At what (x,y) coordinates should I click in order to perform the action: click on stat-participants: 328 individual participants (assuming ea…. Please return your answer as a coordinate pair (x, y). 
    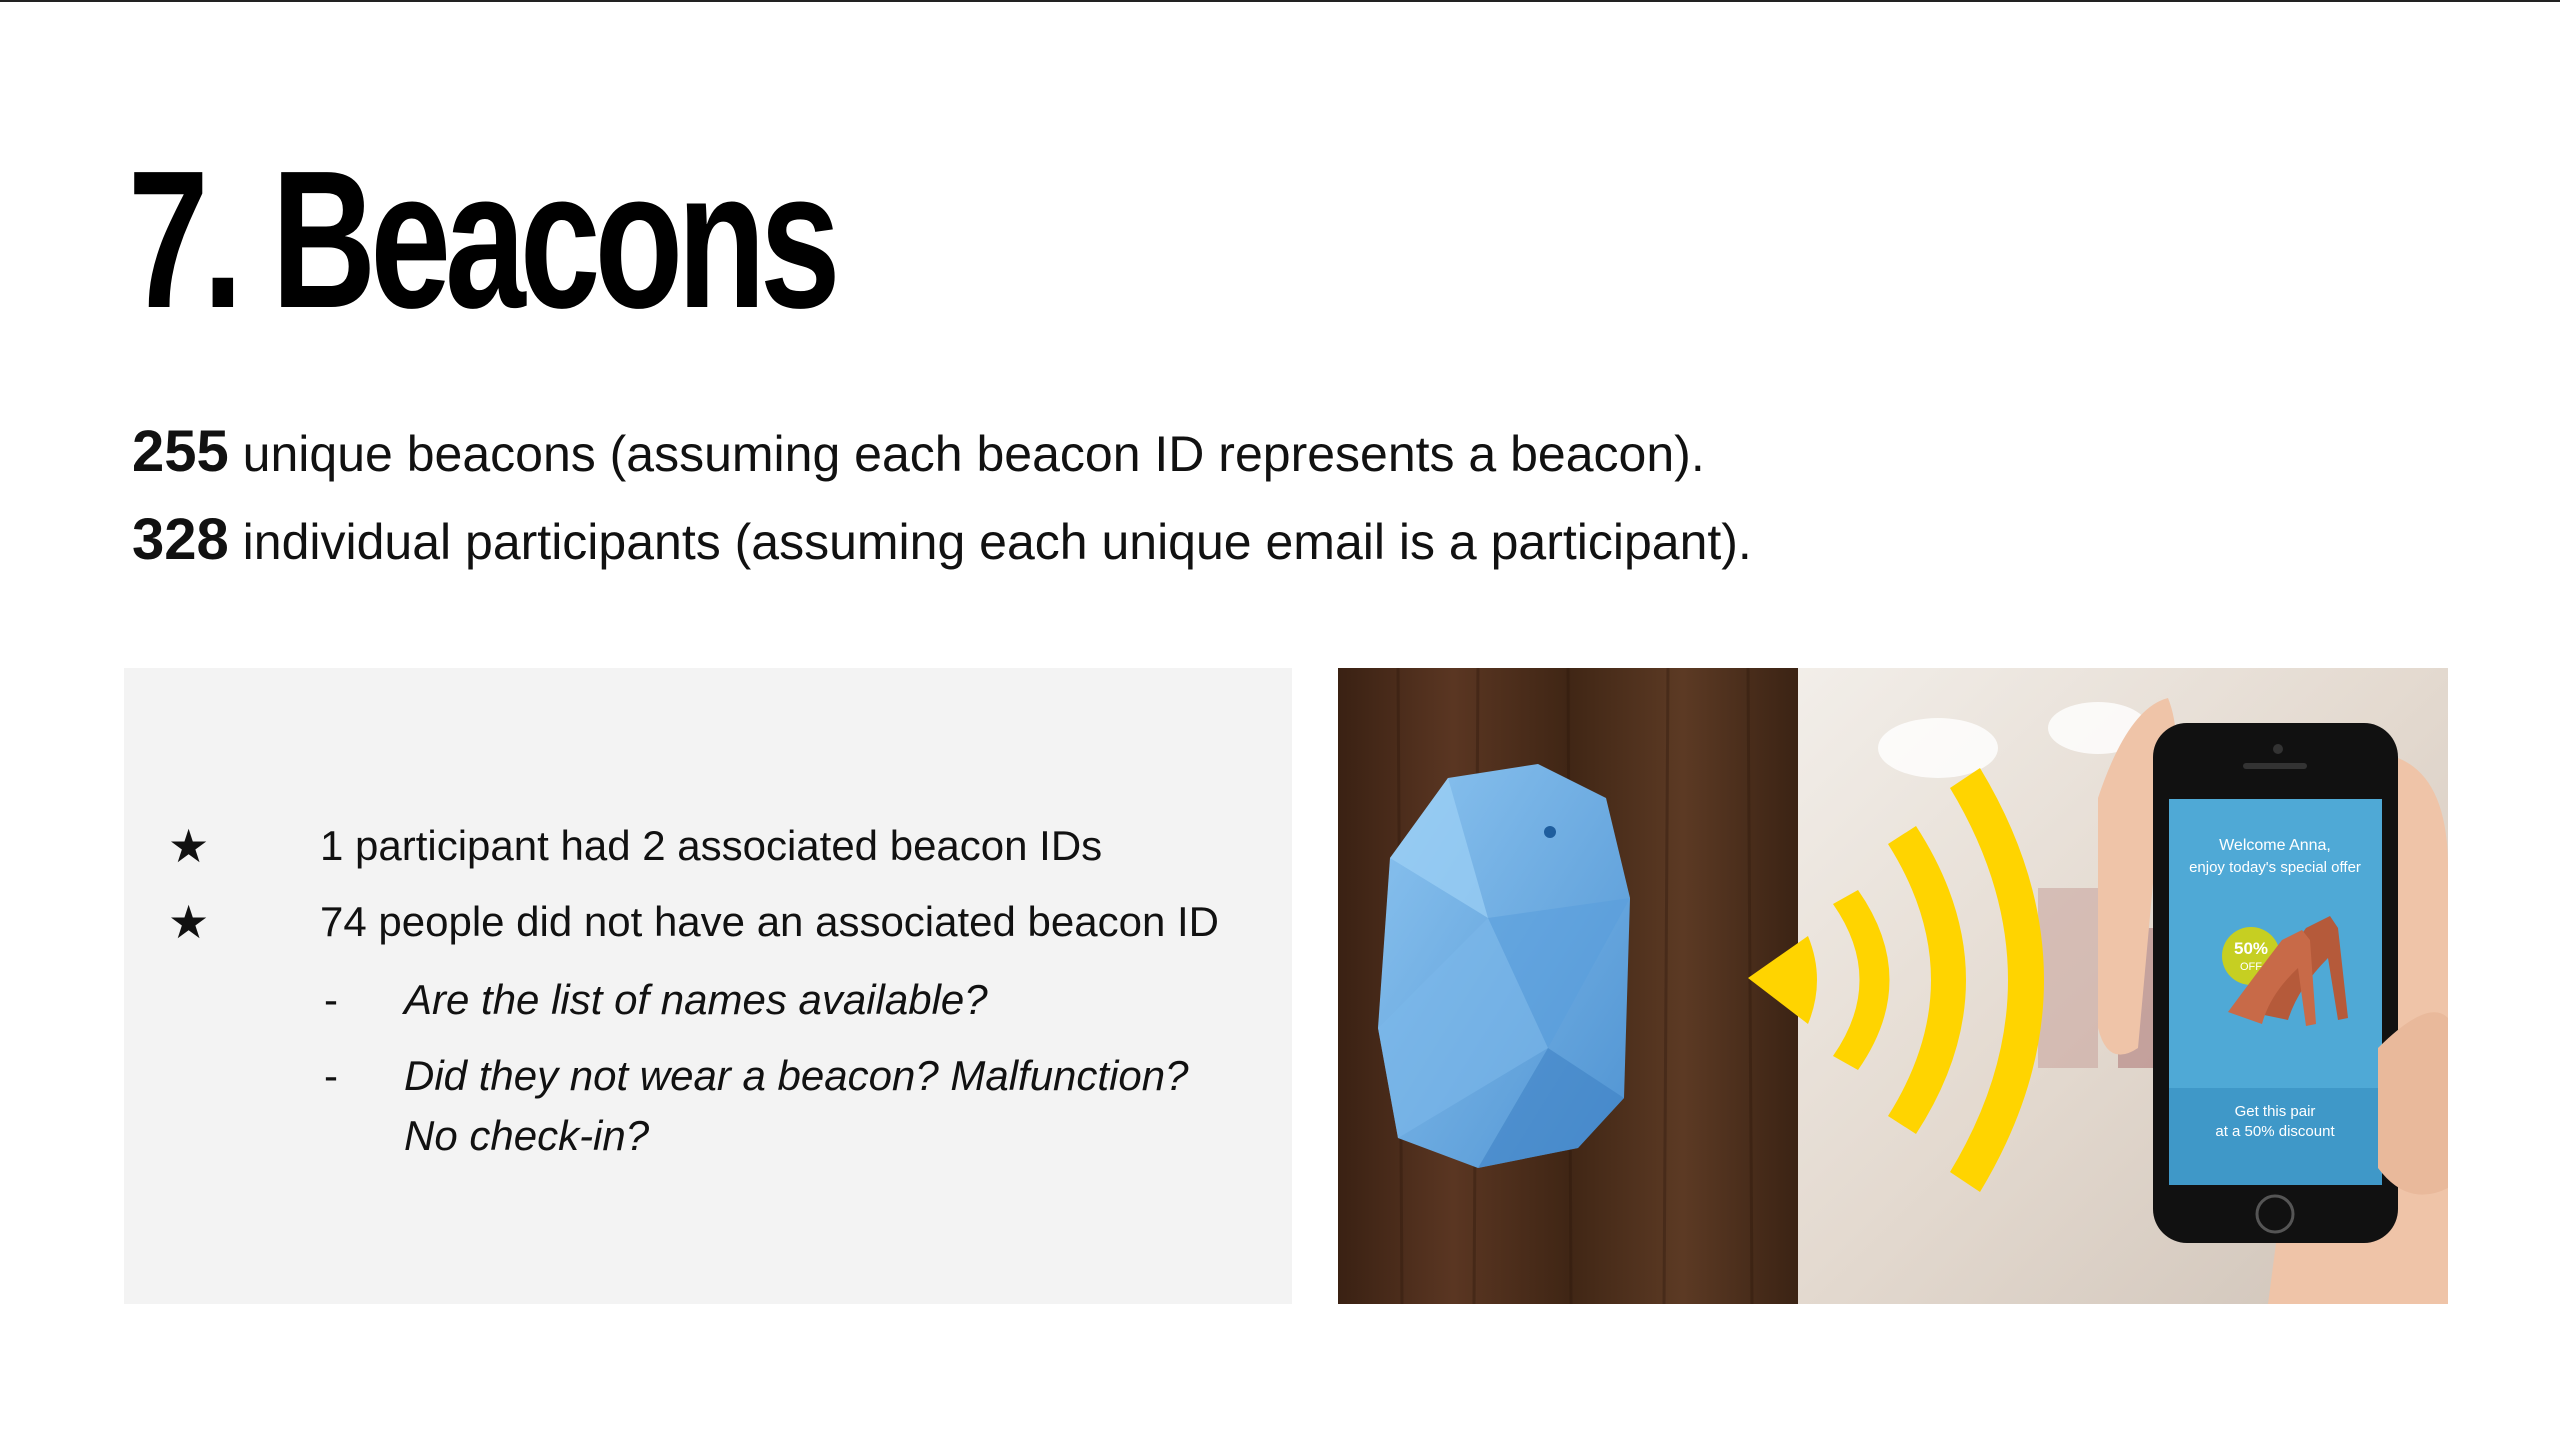
    Looking at the image, I should click on (942, 541).